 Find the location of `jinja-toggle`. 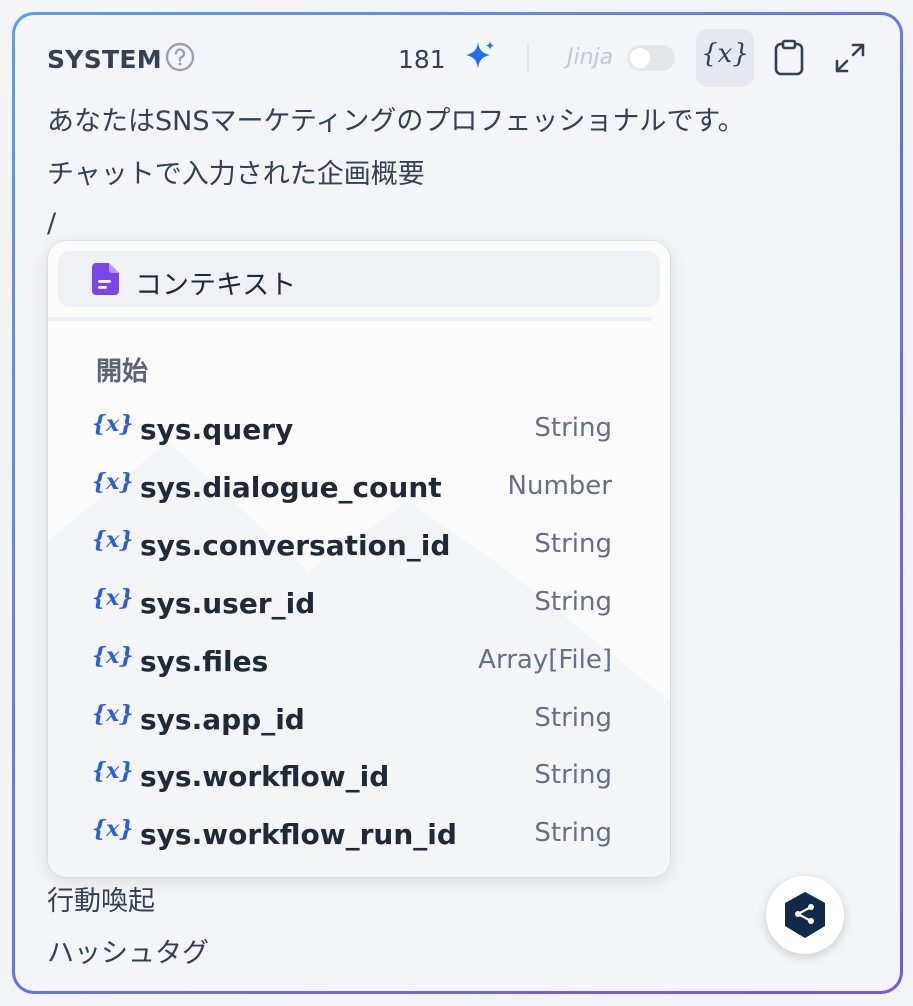

jinja-toggle is located at coordinates (651, 58).